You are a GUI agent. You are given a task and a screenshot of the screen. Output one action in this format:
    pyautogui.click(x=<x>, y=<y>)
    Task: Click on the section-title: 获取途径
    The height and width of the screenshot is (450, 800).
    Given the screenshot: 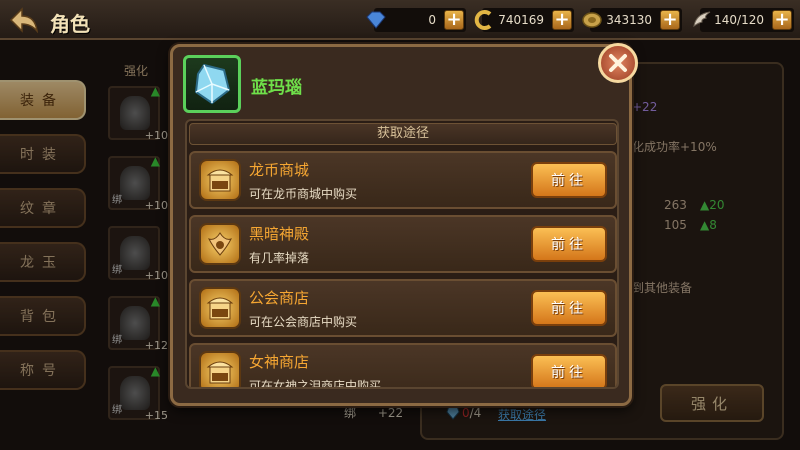 What is the action you would take?
    pyautogui.click(x=403, y=134)
    